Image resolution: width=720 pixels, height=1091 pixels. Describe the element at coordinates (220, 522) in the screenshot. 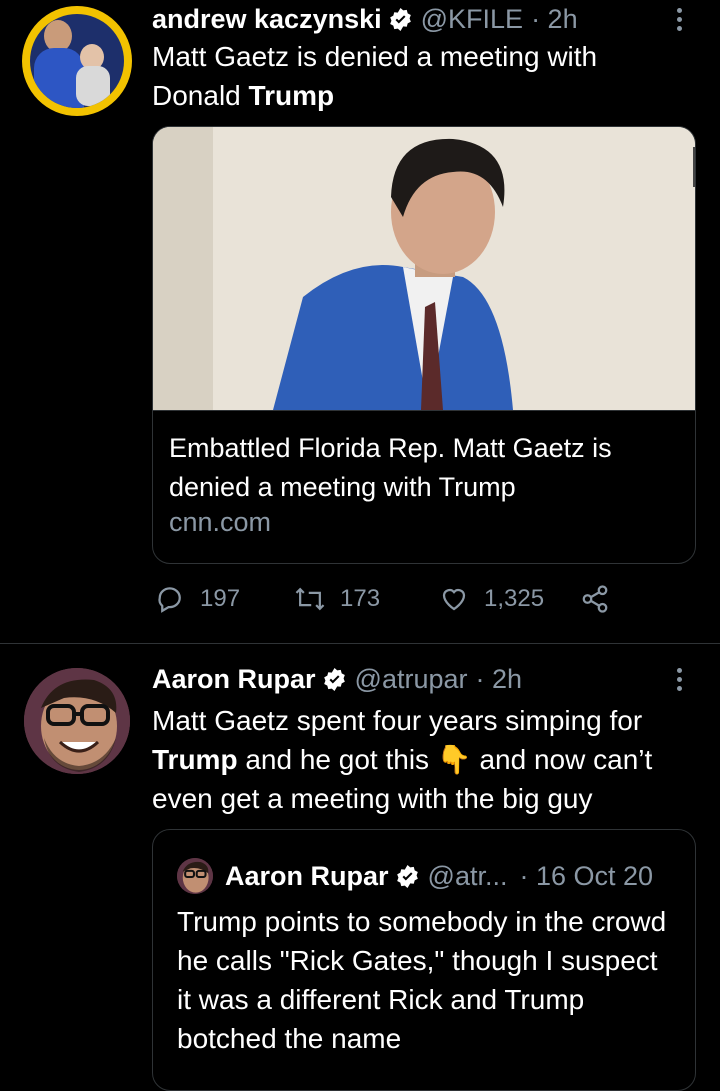

I see `card-domain: cnn.com` at that location.